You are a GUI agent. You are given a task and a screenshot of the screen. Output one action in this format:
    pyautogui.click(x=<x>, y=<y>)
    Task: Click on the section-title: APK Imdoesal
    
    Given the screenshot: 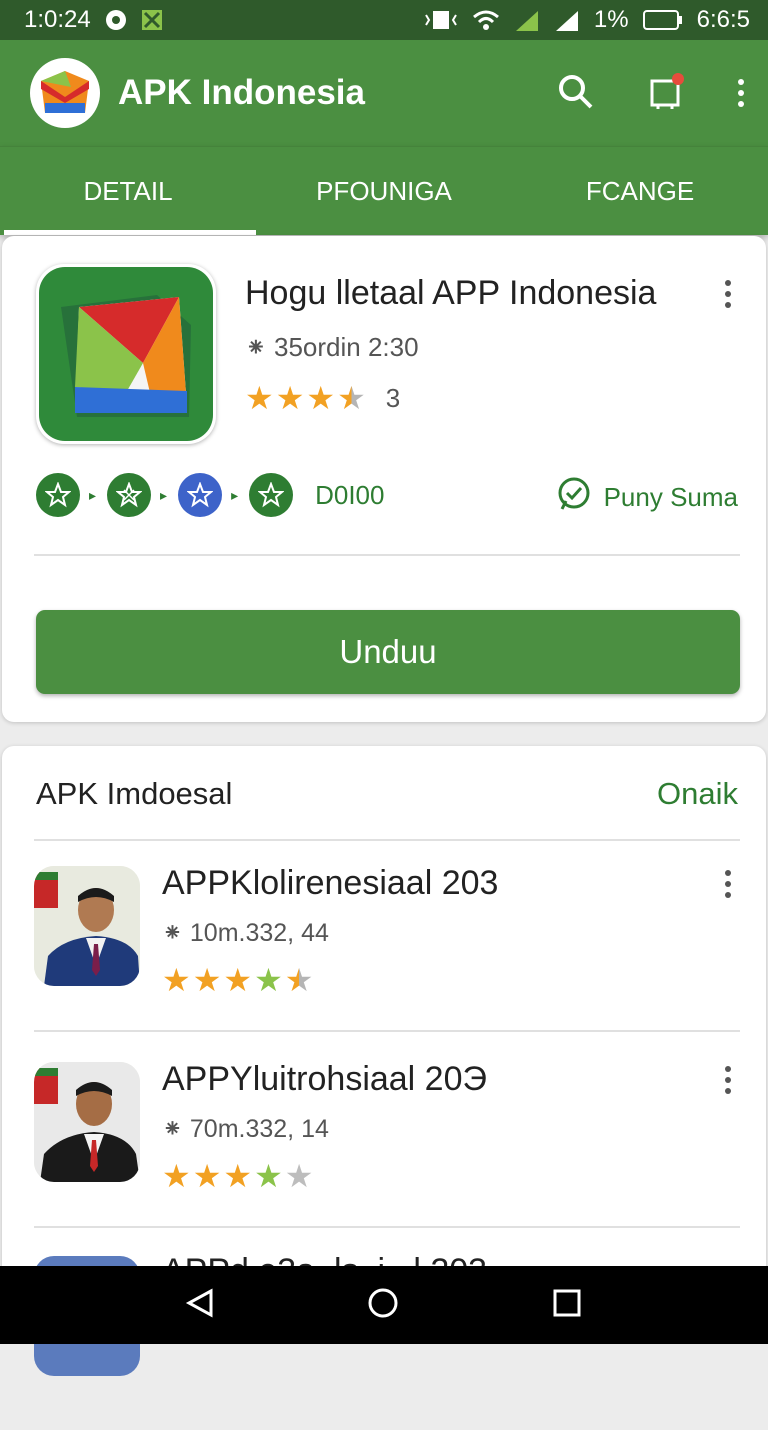 What is the action you would take?
    pyautogui.click(x=134, y=793)
    